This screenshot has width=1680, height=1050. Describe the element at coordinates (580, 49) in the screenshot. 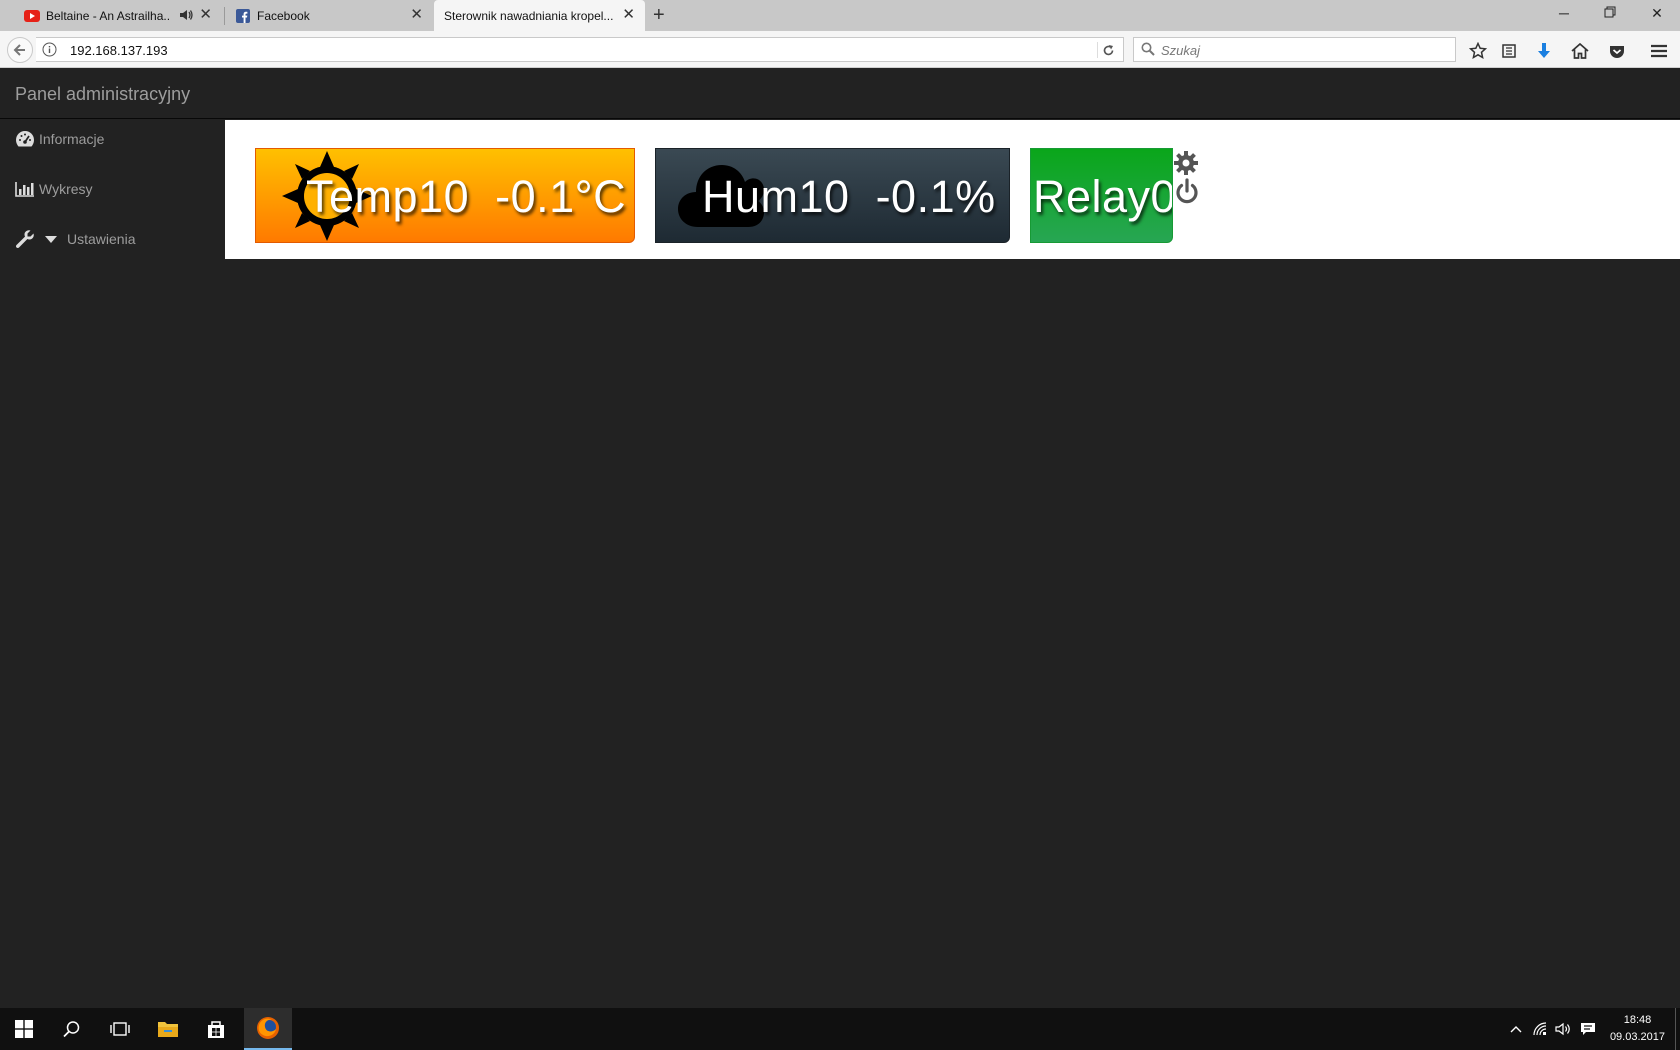

I see `url-bar: 192.168.137.193` at that location.